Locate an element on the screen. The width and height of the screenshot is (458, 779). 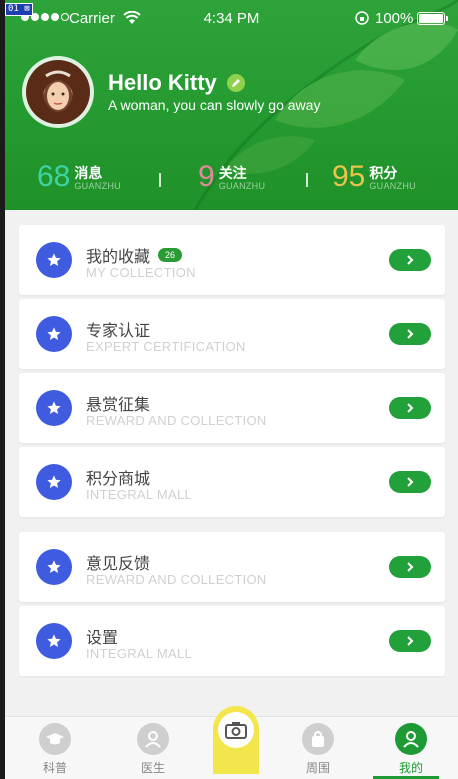
menu-title-text: 悬赏征集 is located at coordinates (118, 405).